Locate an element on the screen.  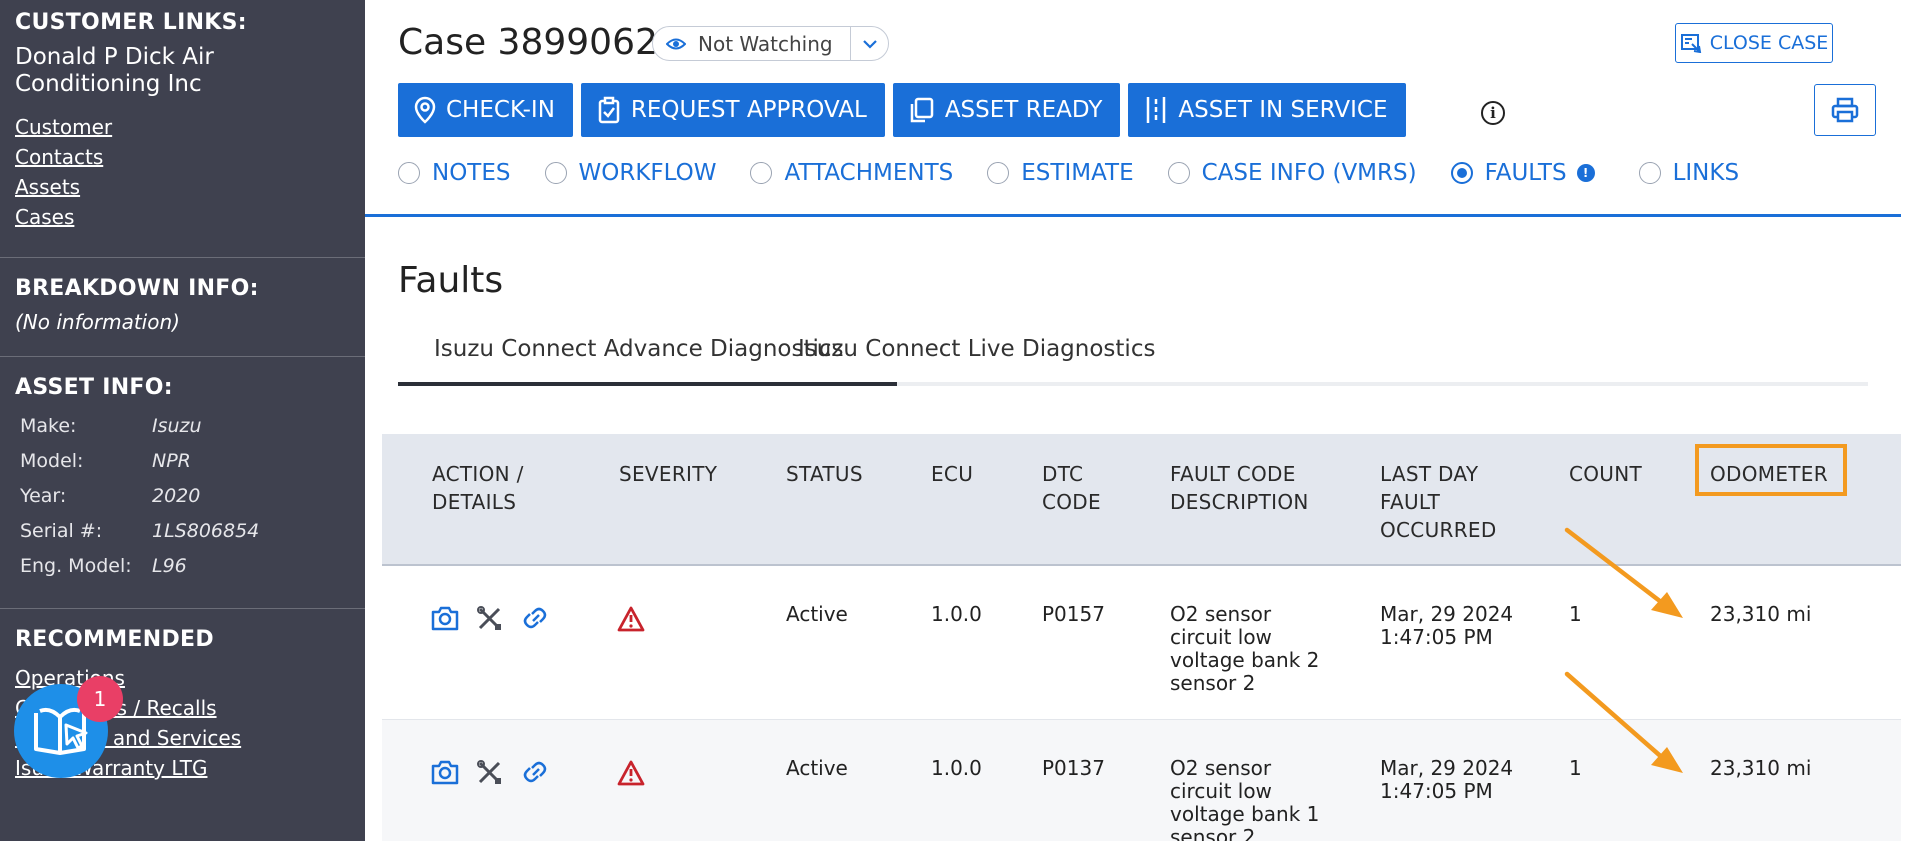
tab-advance-diagnostics: Isuzu Connect Advance Diagnostics is located at coordinates (639, 349).